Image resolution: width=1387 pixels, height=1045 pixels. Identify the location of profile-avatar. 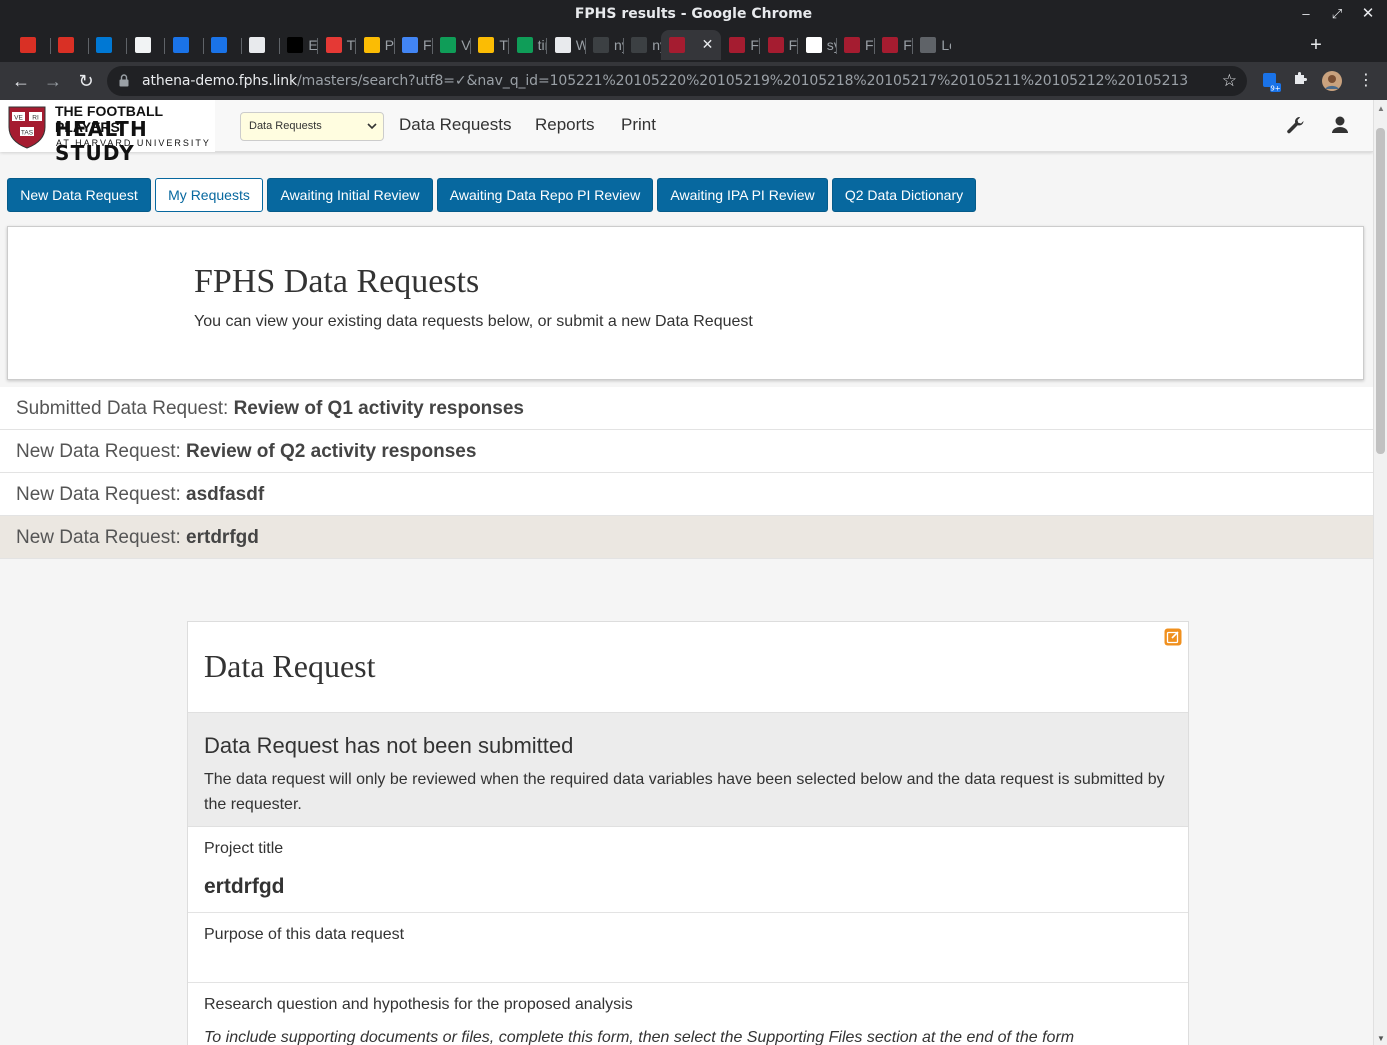
(1332, 81).